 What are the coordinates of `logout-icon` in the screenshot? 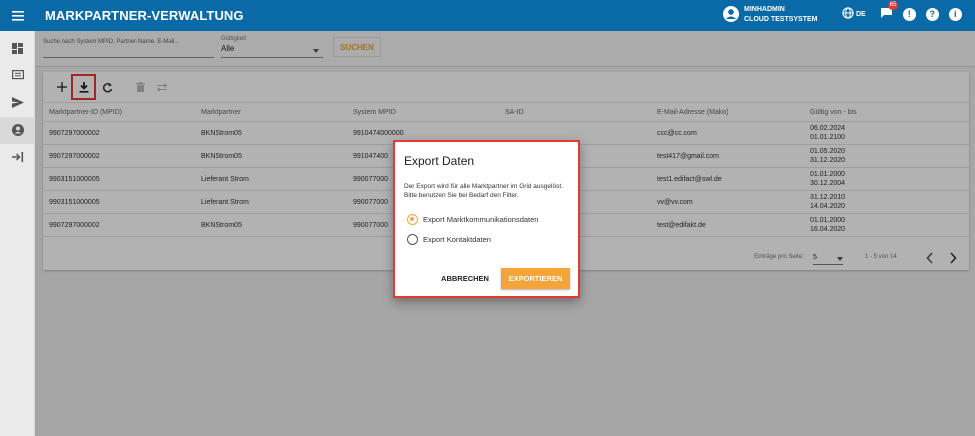 It's located at (17, 157).